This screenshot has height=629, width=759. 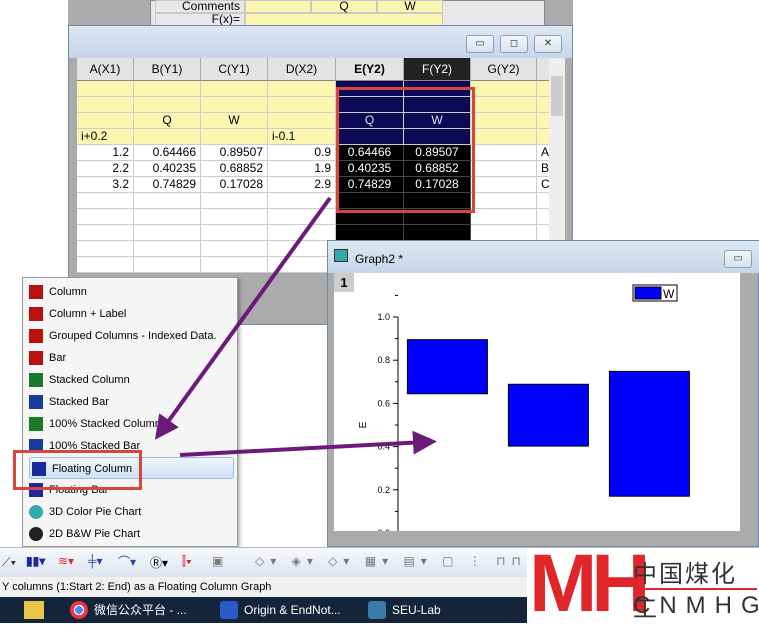 What do you see at coordinates (79, 610) in the screenshot?
I see `chrome-icon` at bounding box center [79, 610].